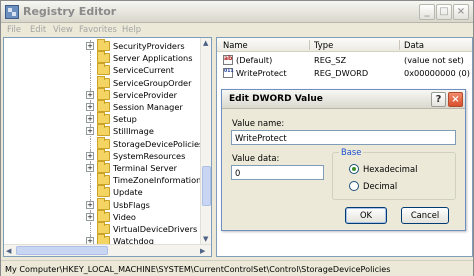 This screenshot has width=474, height=276. I want to click on decimal-radio, so click(354, 186).